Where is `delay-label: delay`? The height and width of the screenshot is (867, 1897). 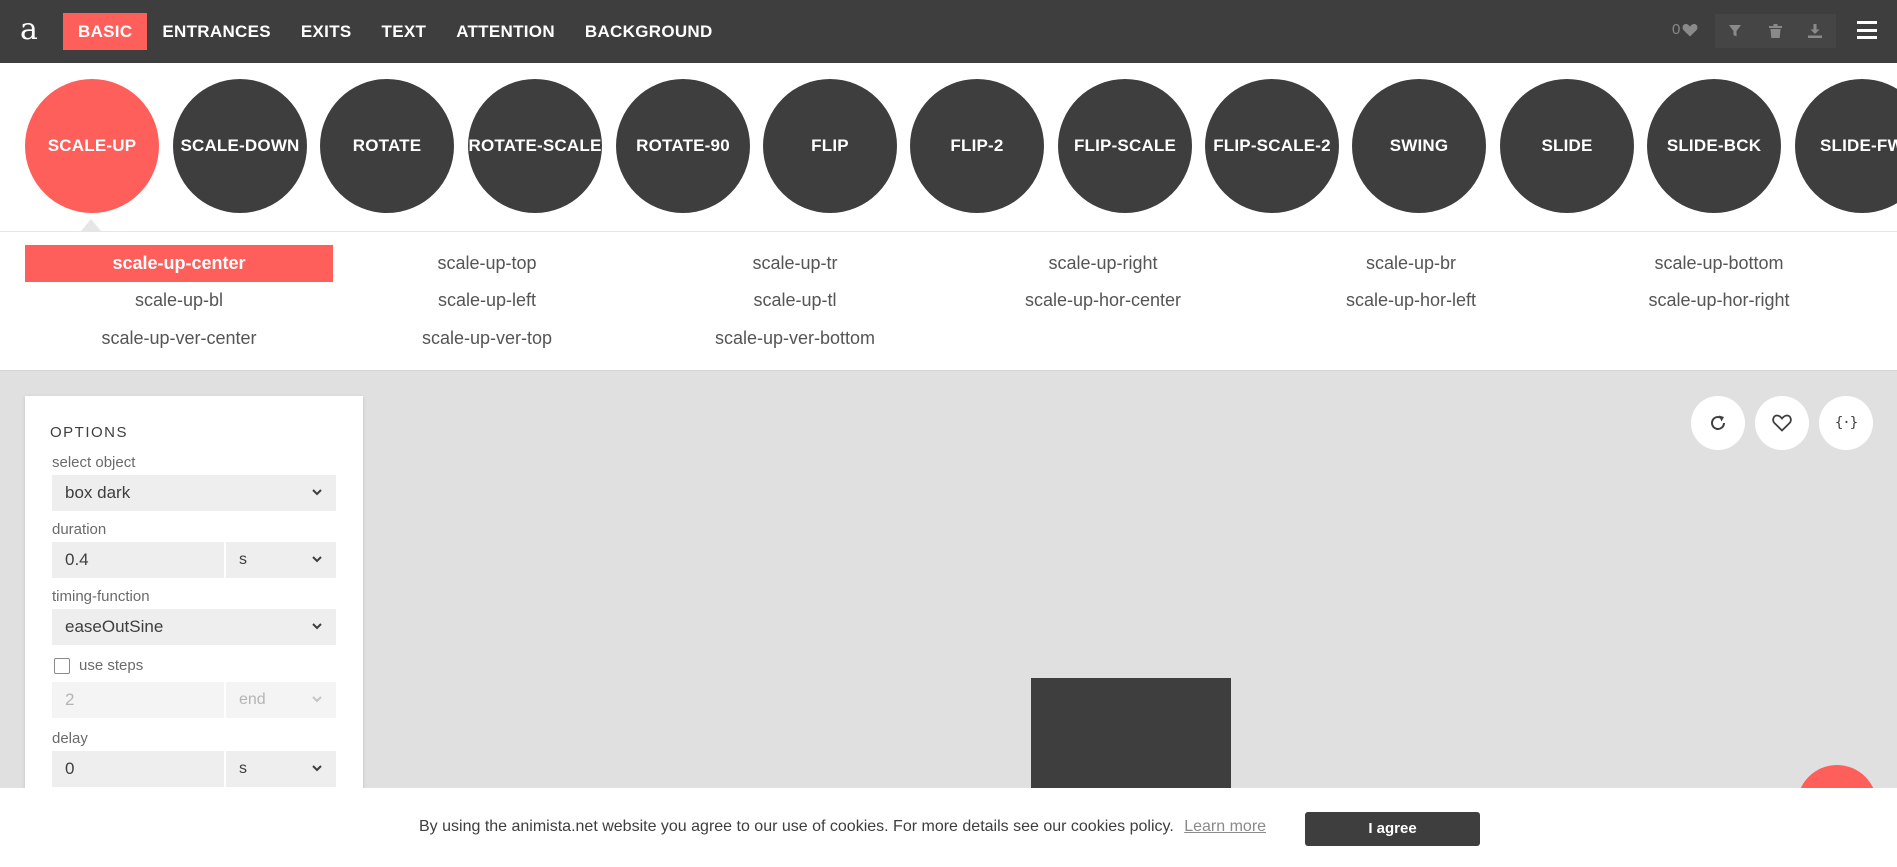 delay-label: delay is located at coordinates (70, 738).